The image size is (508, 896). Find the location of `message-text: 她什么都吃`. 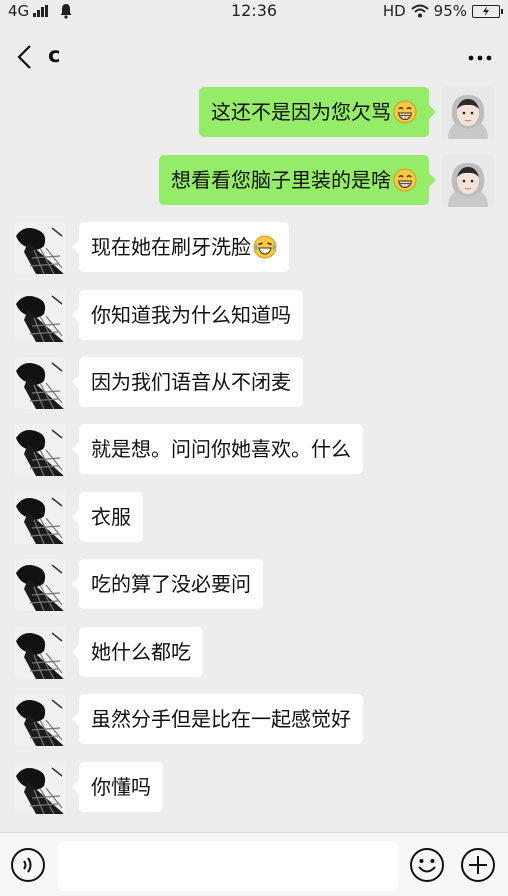

message-text: 她什么都吃 is located at coordinates (141, 652).